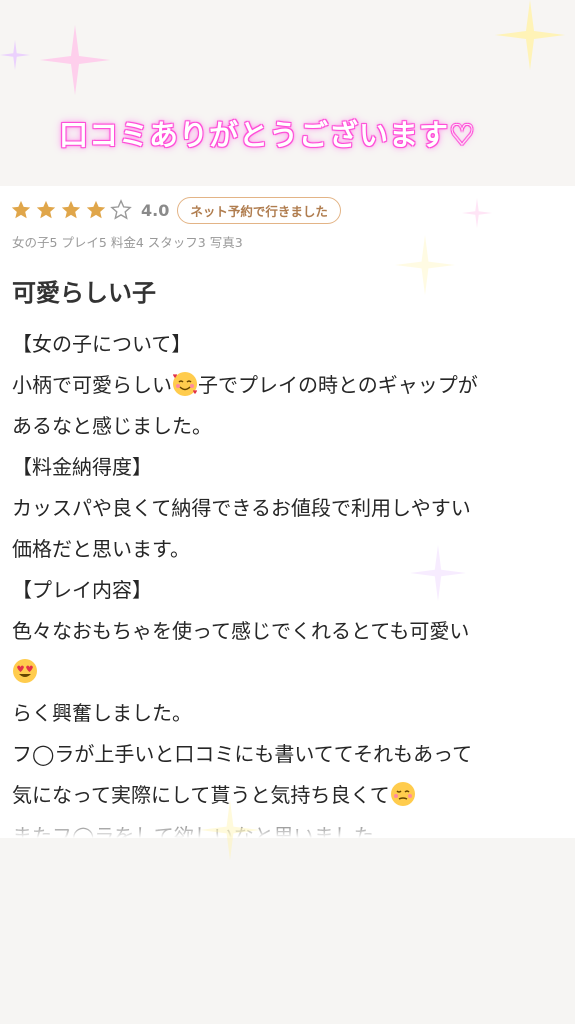  I want to click on review-line: 気になって実際にして貰うと気持ち良くて, so click(289, 795).